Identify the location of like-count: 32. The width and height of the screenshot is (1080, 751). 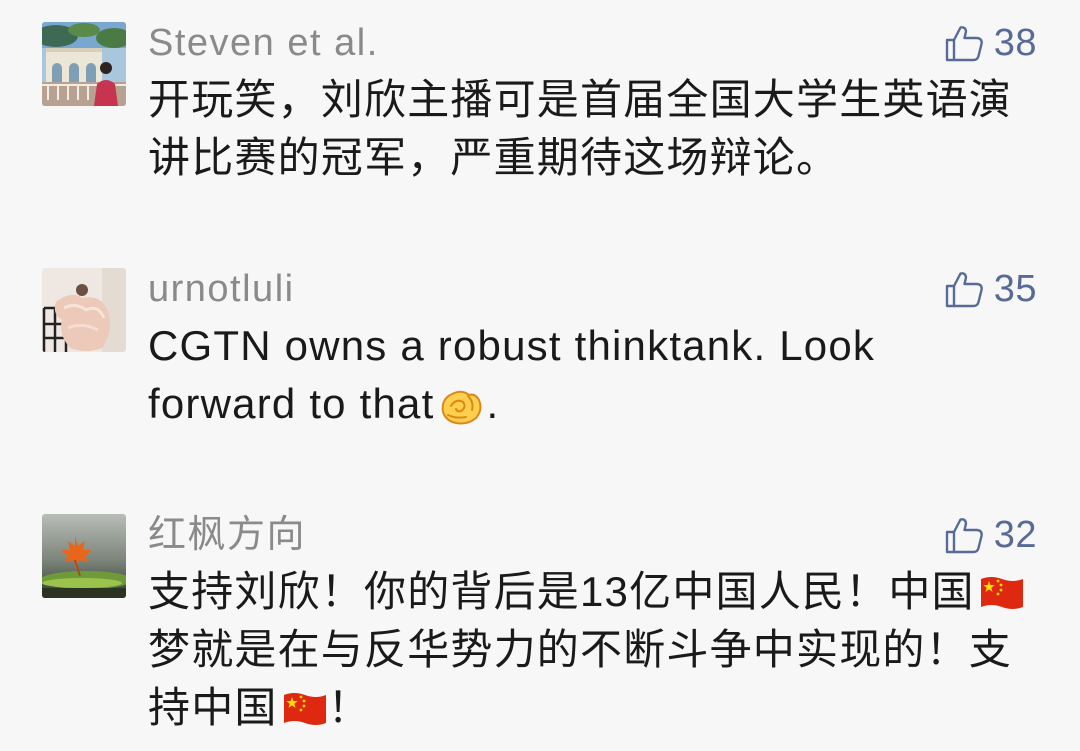
(1015, 535).